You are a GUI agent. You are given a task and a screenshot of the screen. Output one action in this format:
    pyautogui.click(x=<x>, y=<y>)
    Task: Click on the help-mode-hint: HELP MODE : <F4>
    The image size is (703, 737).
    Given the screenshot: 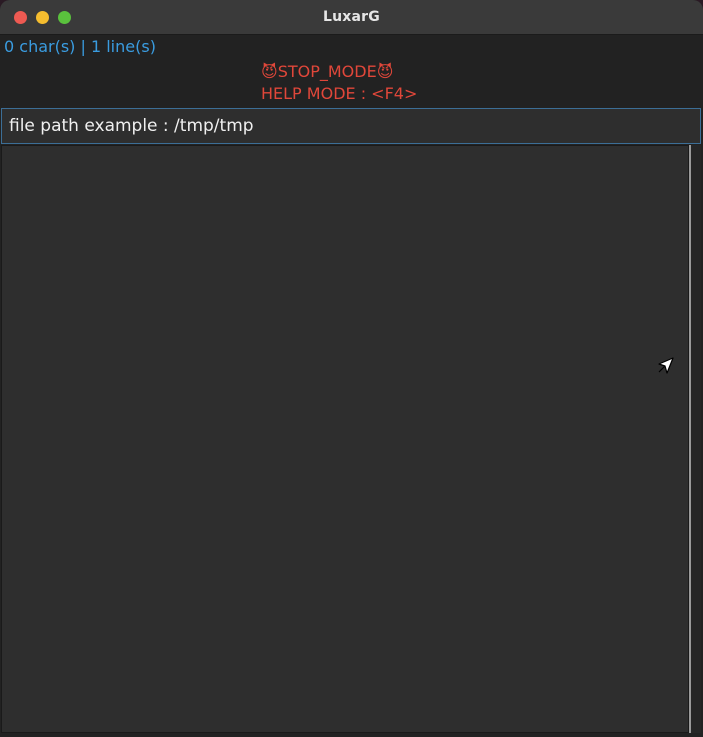 What is the action you would take?
    pyautogui.click(x=339, y=93)
    